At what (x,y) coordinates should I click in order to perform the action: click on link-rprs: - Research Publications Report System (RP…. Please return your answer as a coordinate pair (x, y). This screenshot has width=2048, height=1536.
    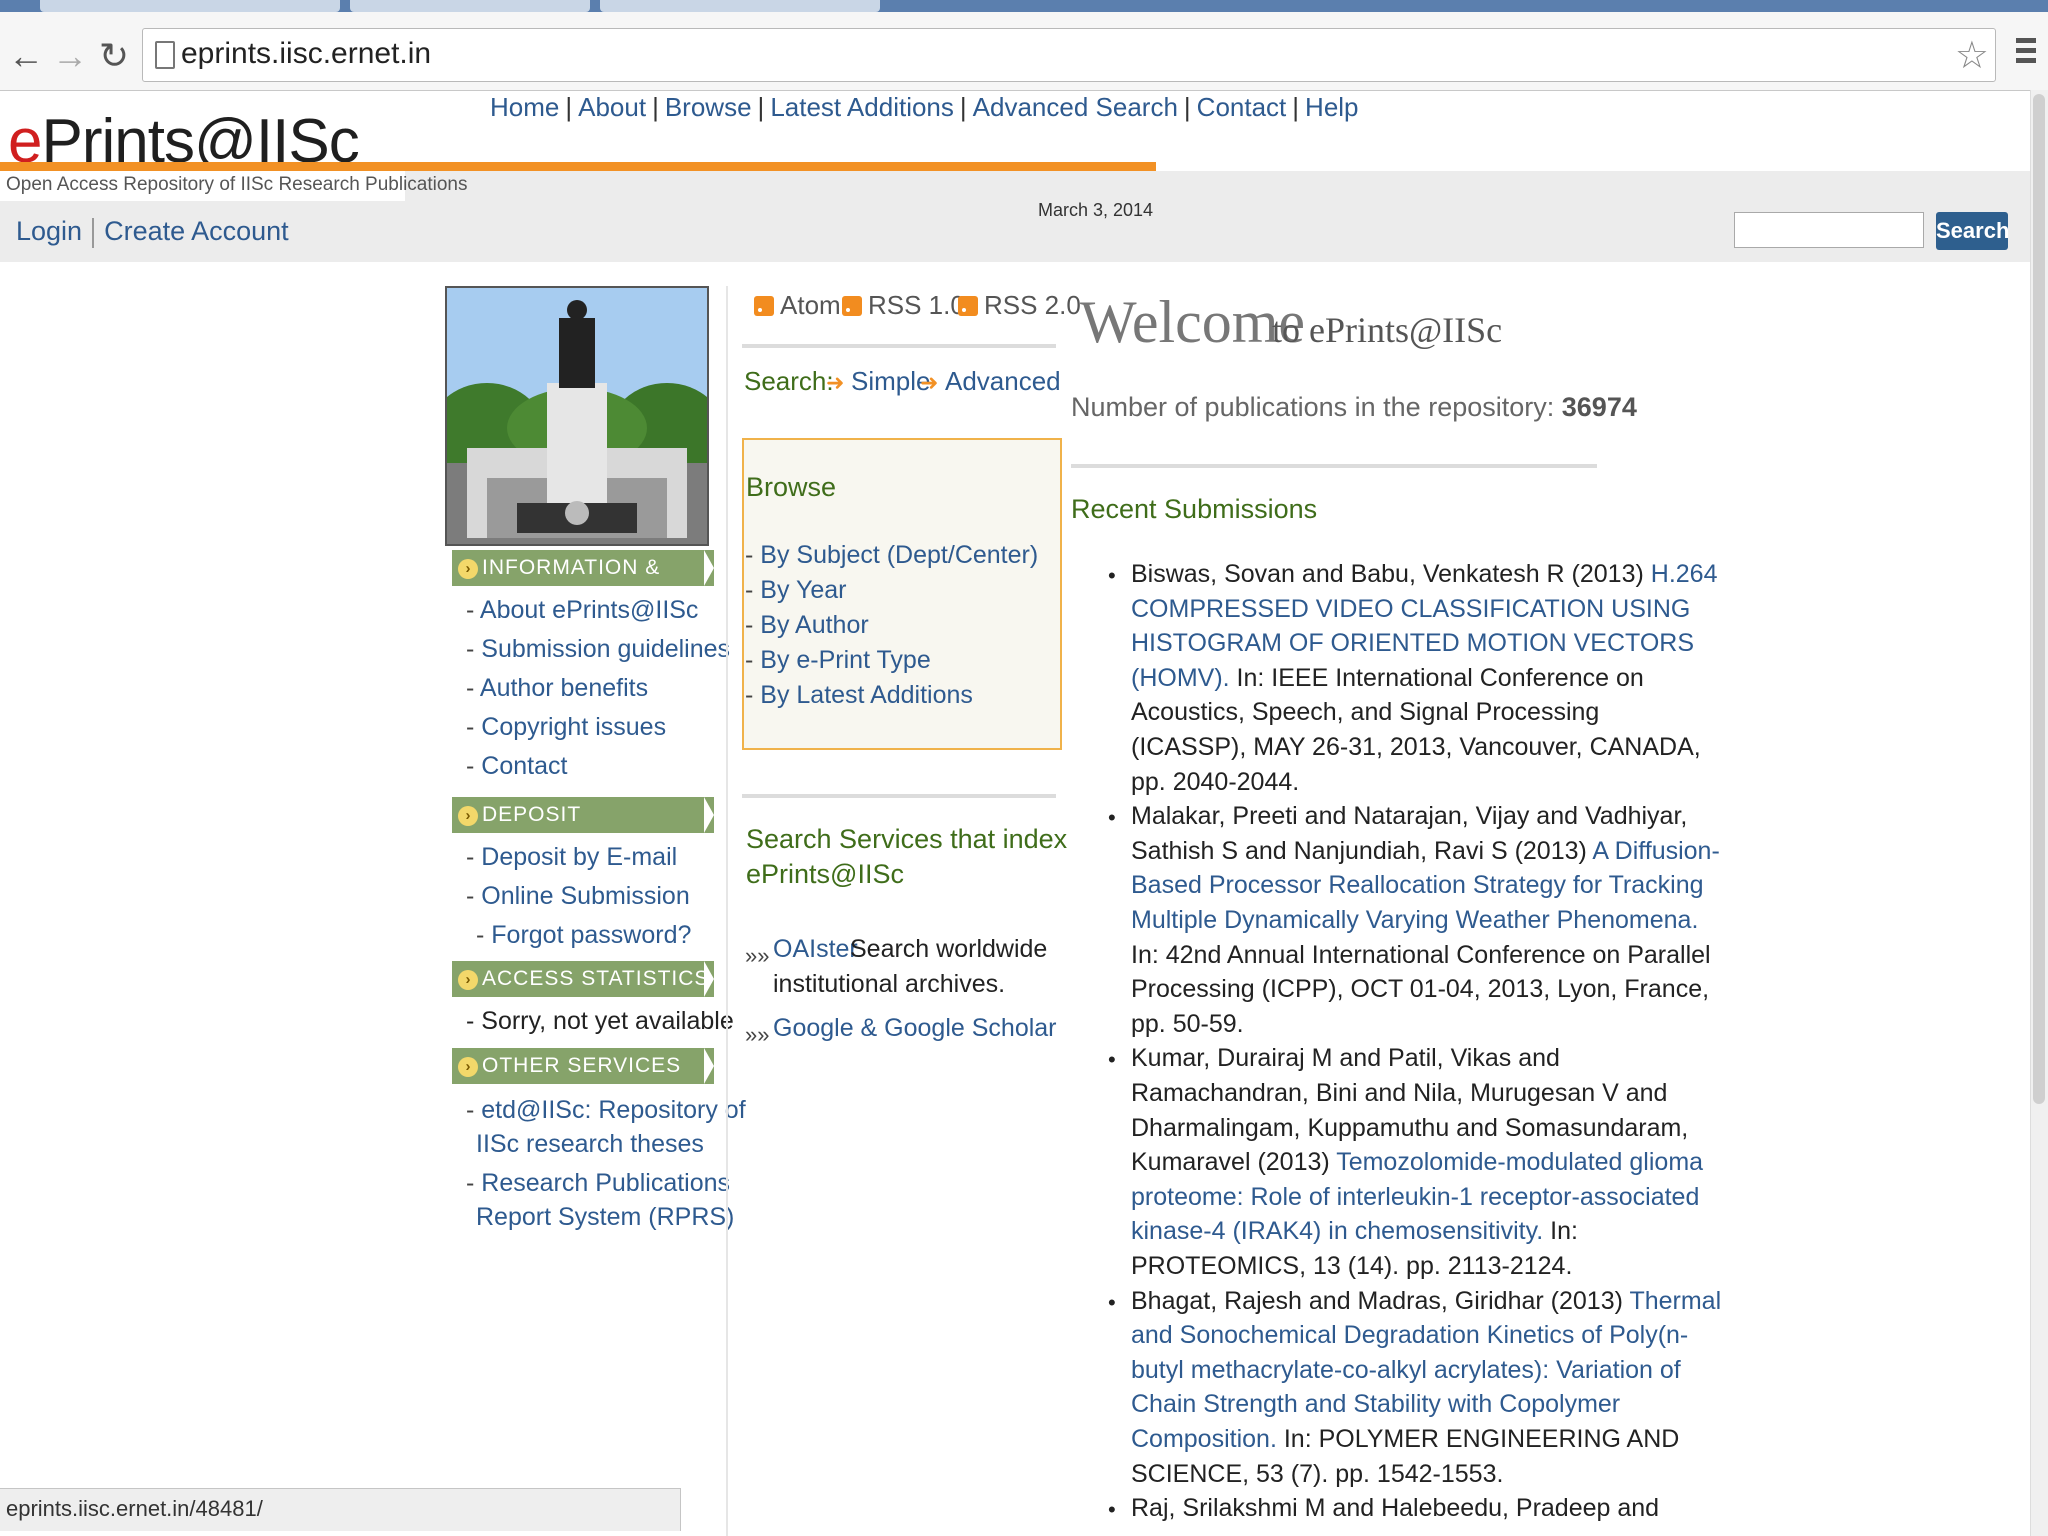
    Looking at the image, I should click on (600, 1200).